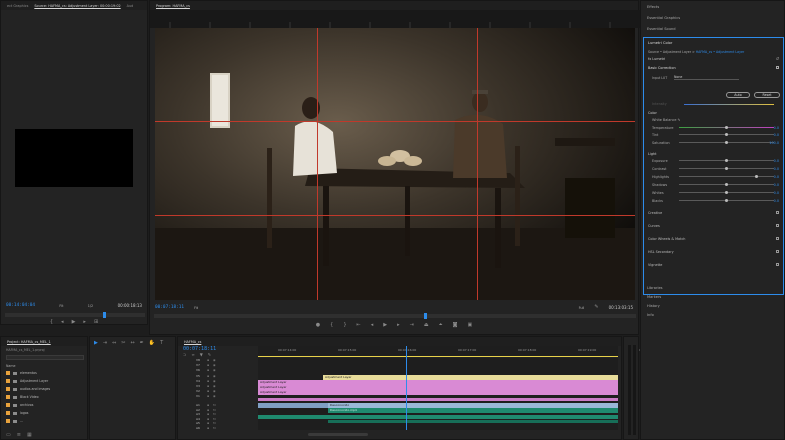 The height and width of the screenshot is (440, 785). Describe the element at coordinates (226, 370) in the screenshot. I see `video-track-header: V6 ▪ ◉` at that location.